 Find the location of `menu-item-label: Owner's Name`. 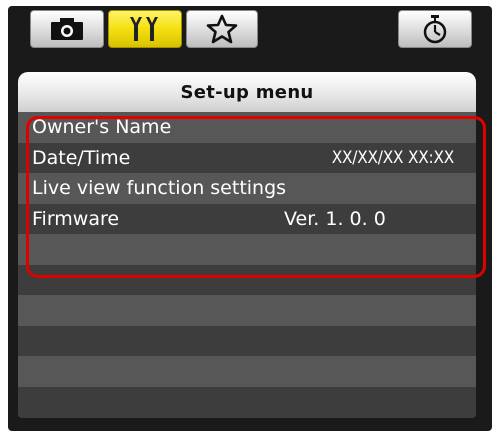

menu-item-label: Owner's Name is located at coordinates (102, 127).